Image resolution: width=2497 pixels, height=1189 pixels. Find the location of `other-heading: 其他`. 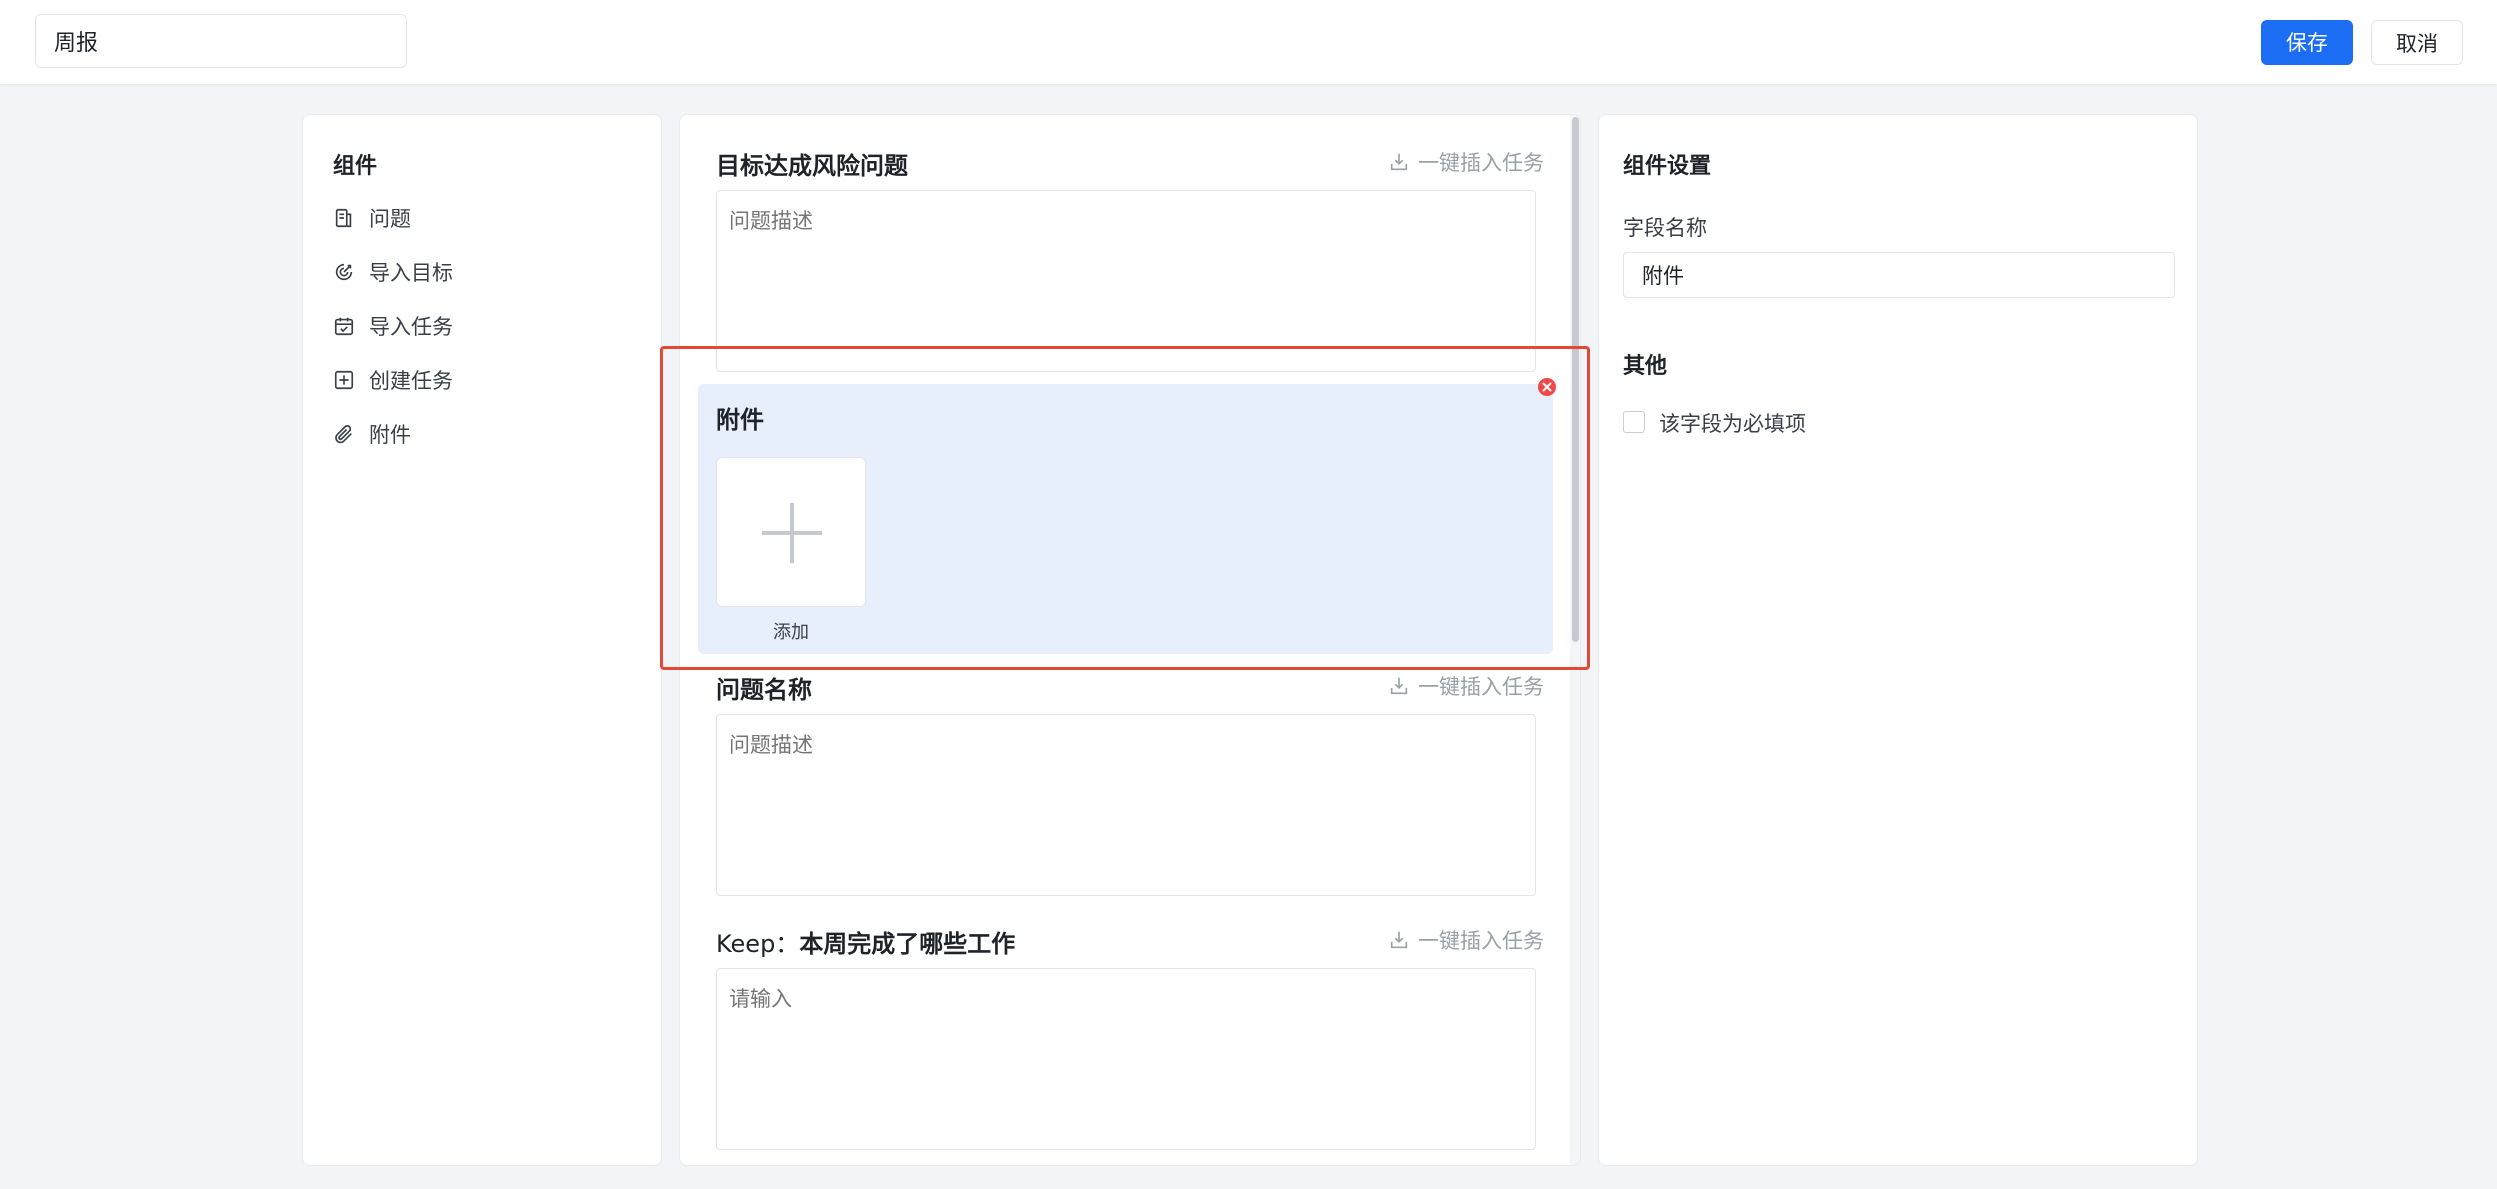

other-heading: 其他 is located at coordinates (1645, 366).